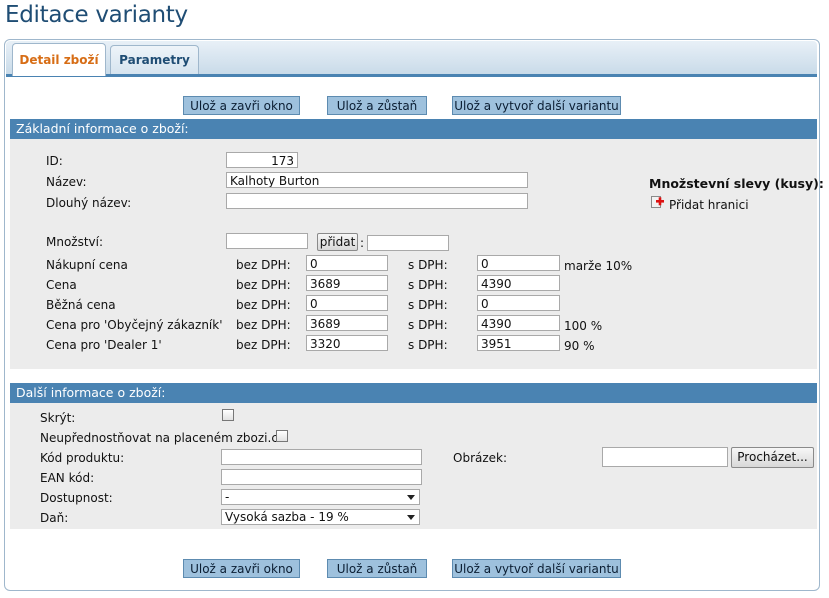  I want to click on price-s-dph-field: 3951, so click(518, 343).